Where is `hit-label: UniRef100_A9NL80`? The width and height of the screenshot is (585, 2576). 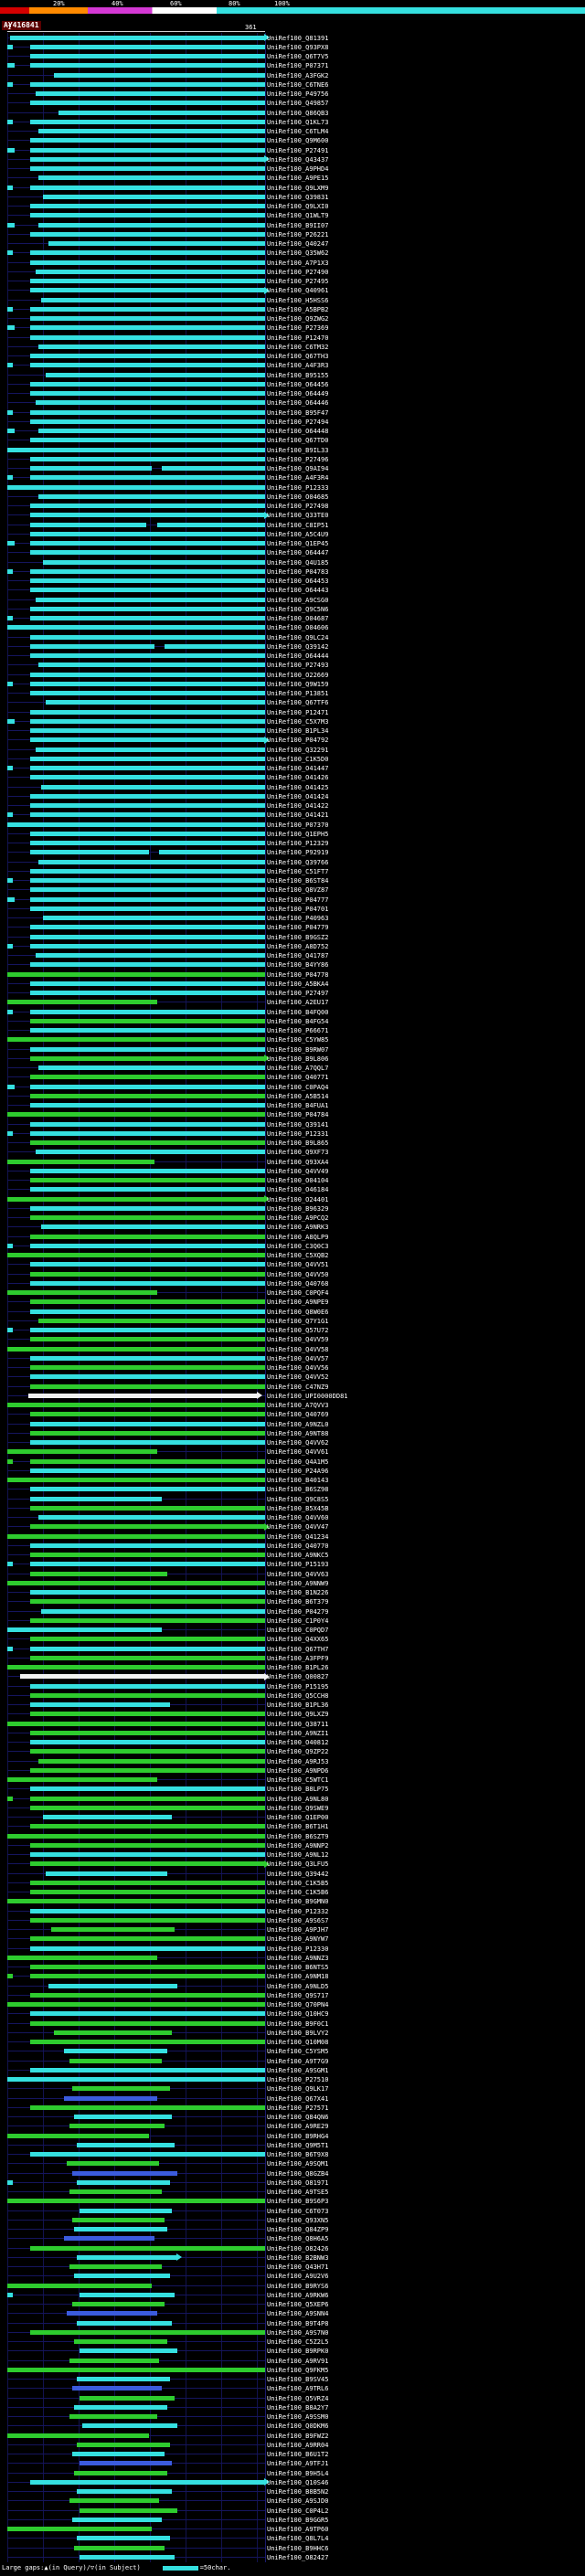
hit-label: UniRef100_A9NL80 is located at coordinates (298, 1799).